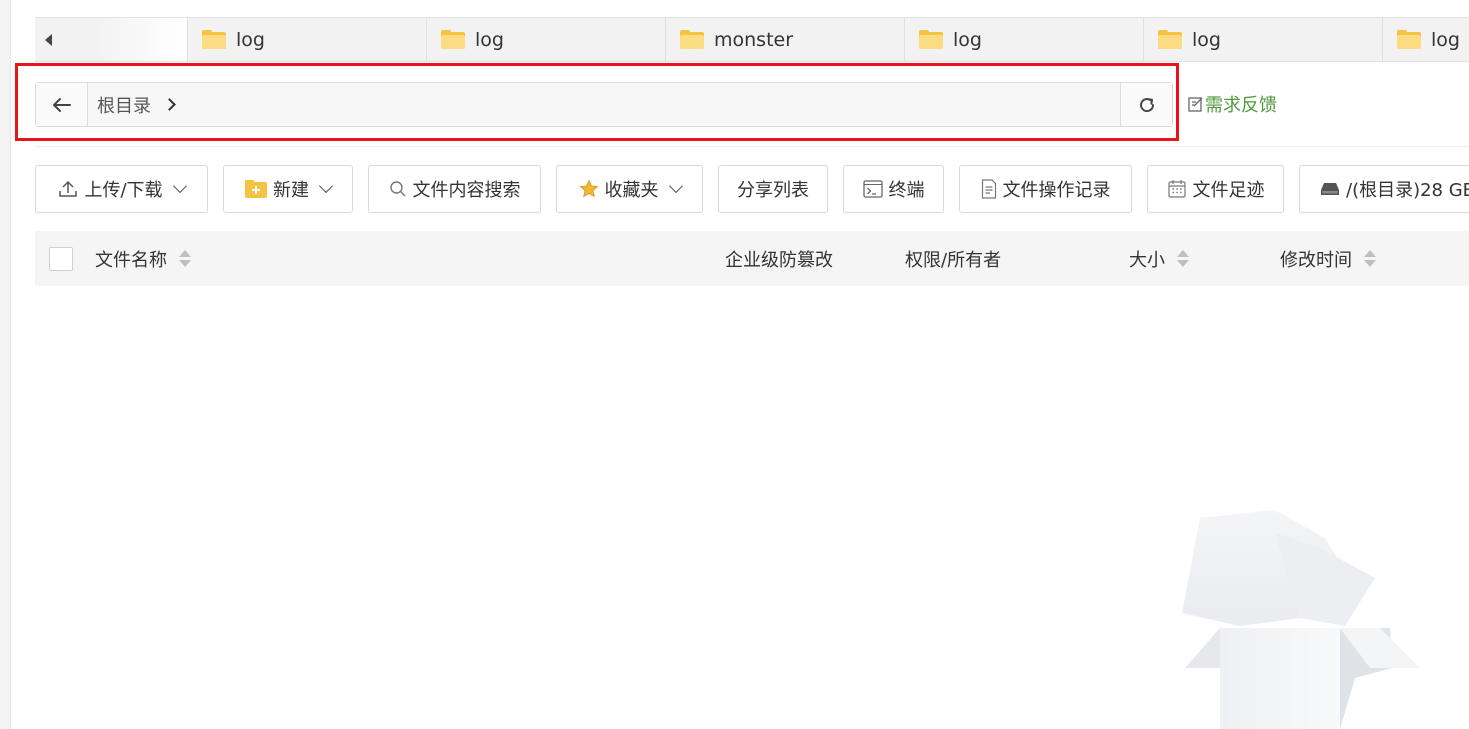  I want to click on column-label-permission: 权限/所有者, so click(953, 260).